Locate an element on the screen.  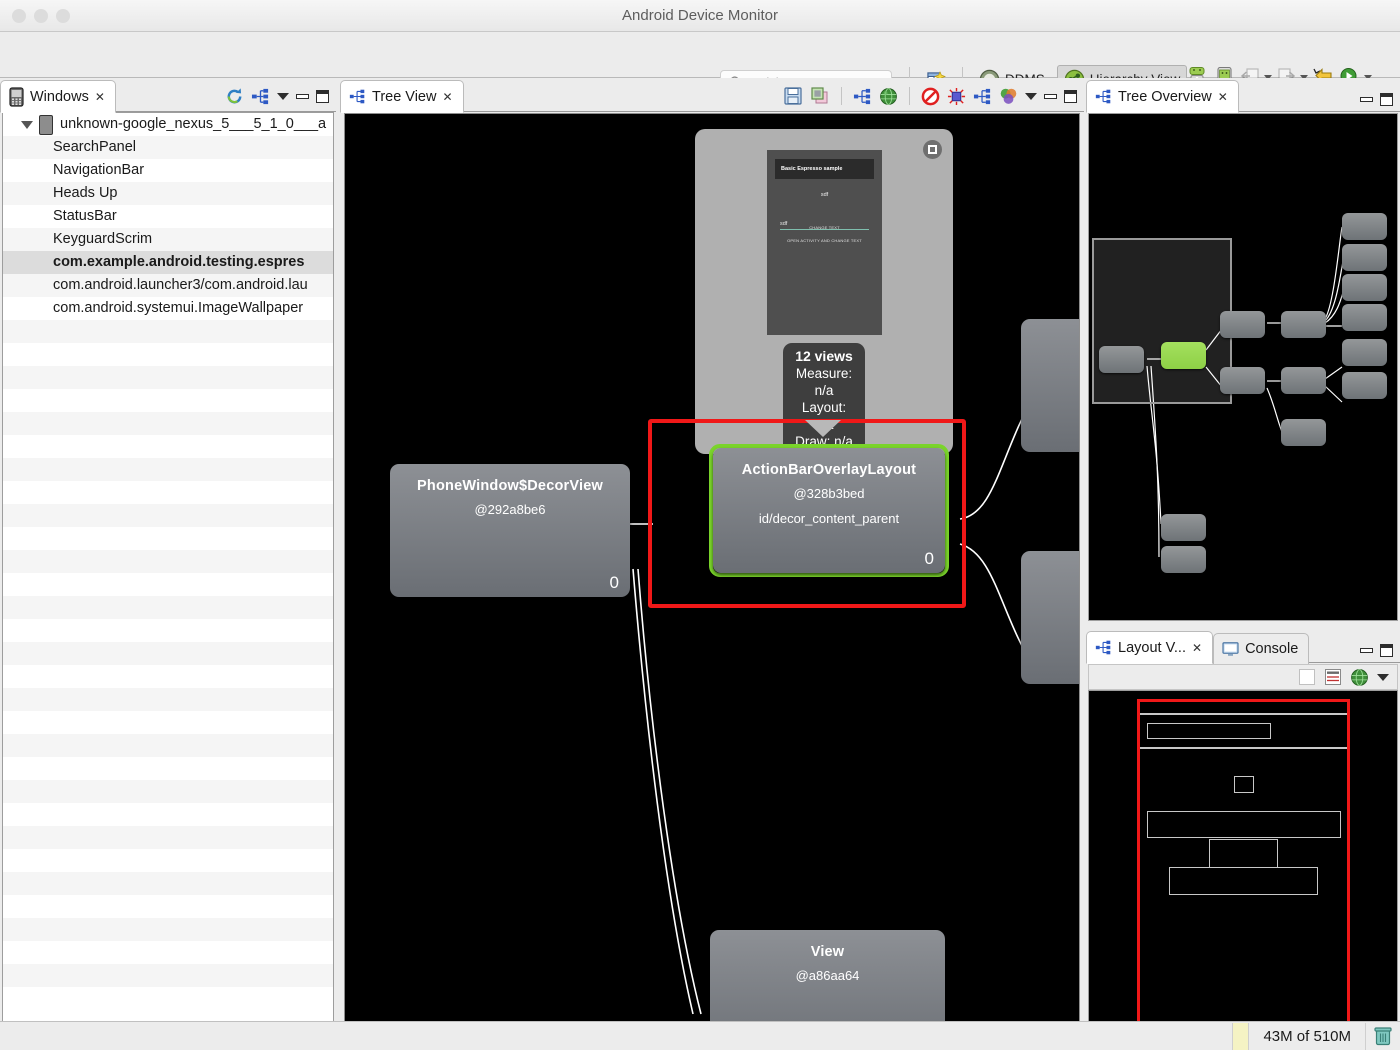
tab-tree-overview: Tree Overview ✕ is located at coordinates (1162, 96).